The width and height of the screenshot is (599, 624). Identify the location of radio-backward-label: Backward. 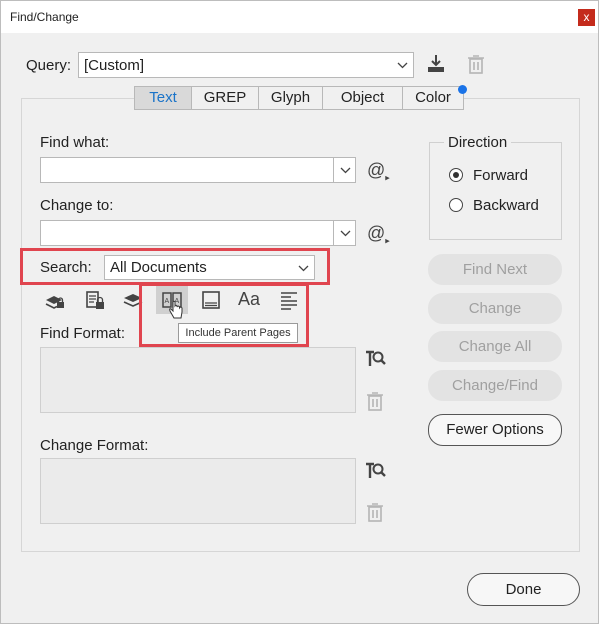
(506, 205).